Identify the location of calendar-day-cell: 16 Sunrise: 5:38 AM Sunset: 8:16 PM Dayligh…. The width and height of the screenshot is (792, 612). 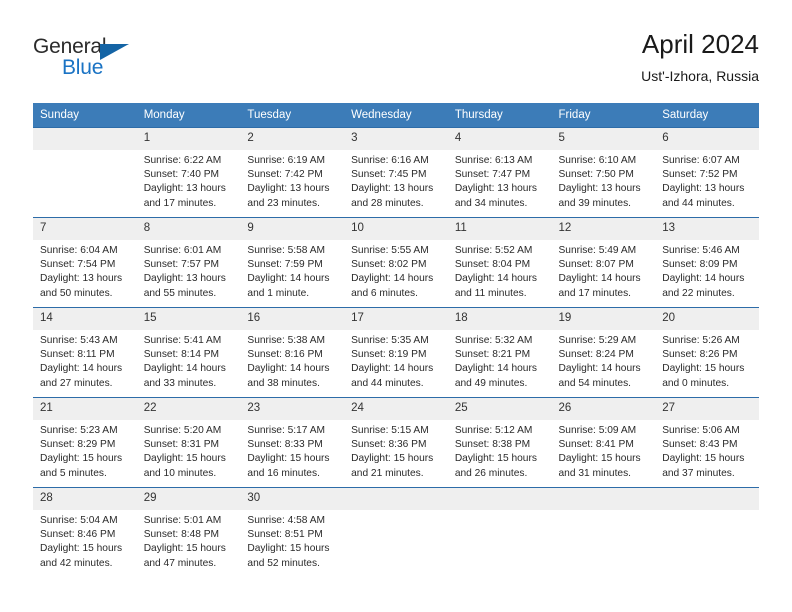
(292, 352).